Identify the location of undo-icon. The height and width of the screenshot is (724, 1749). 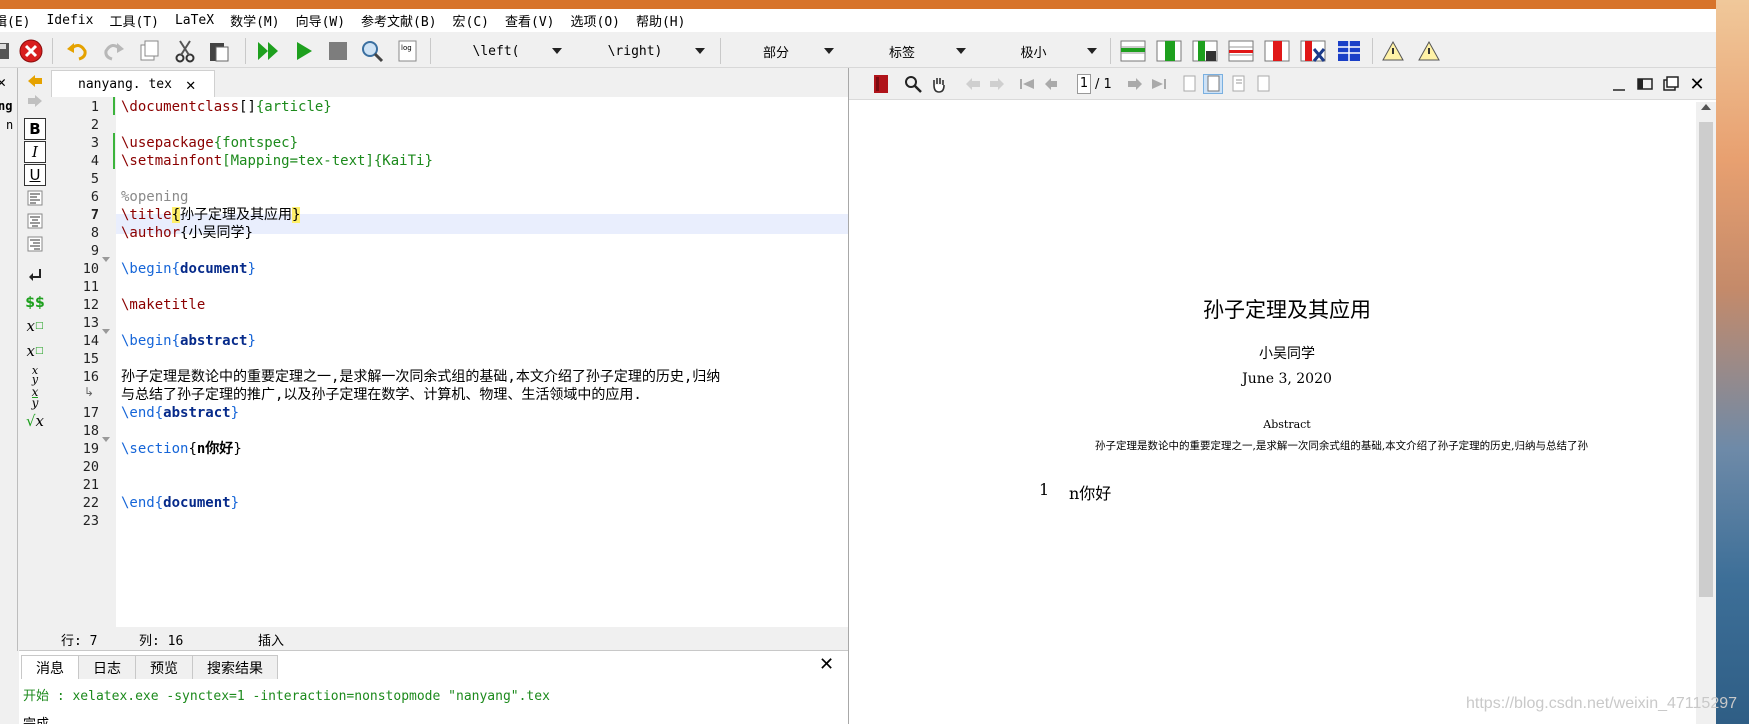
(77, 51).